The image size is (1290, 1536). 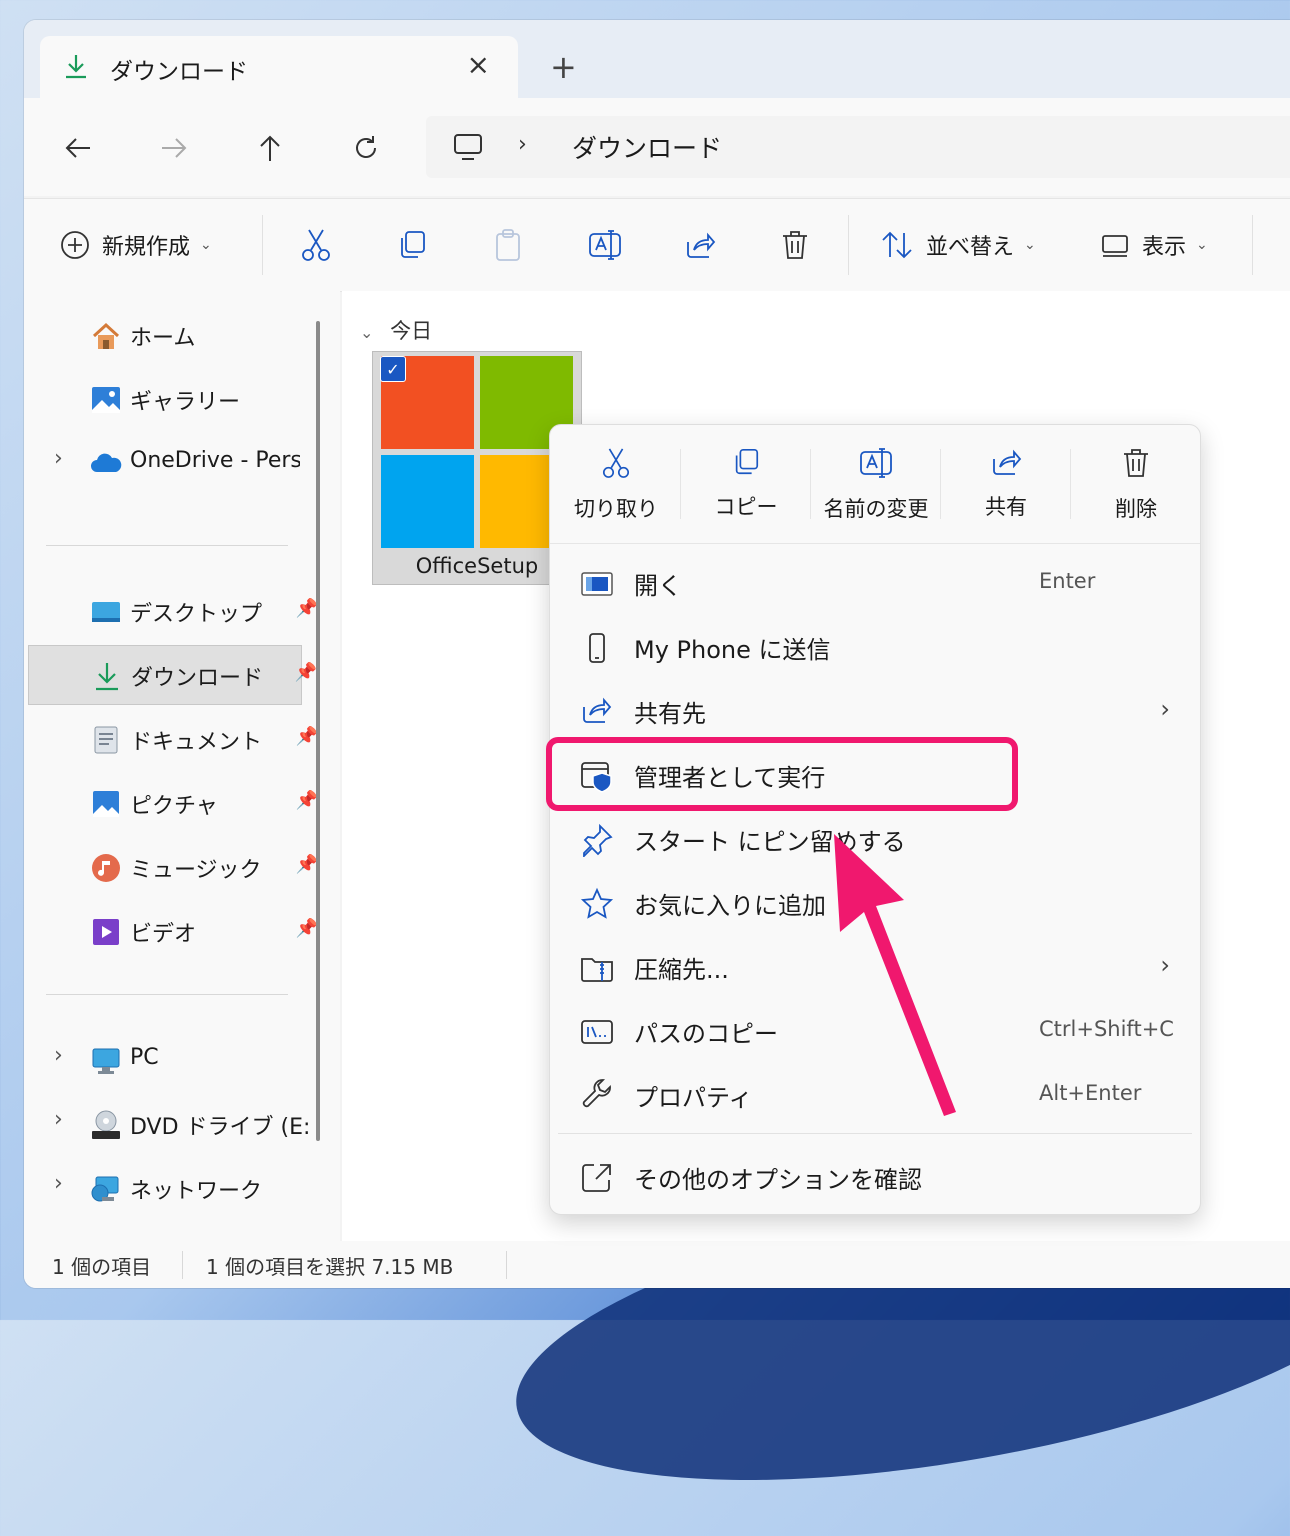 I want to click on sidebar-item-music: ミュージック 📌, so click(x=173, y=867).